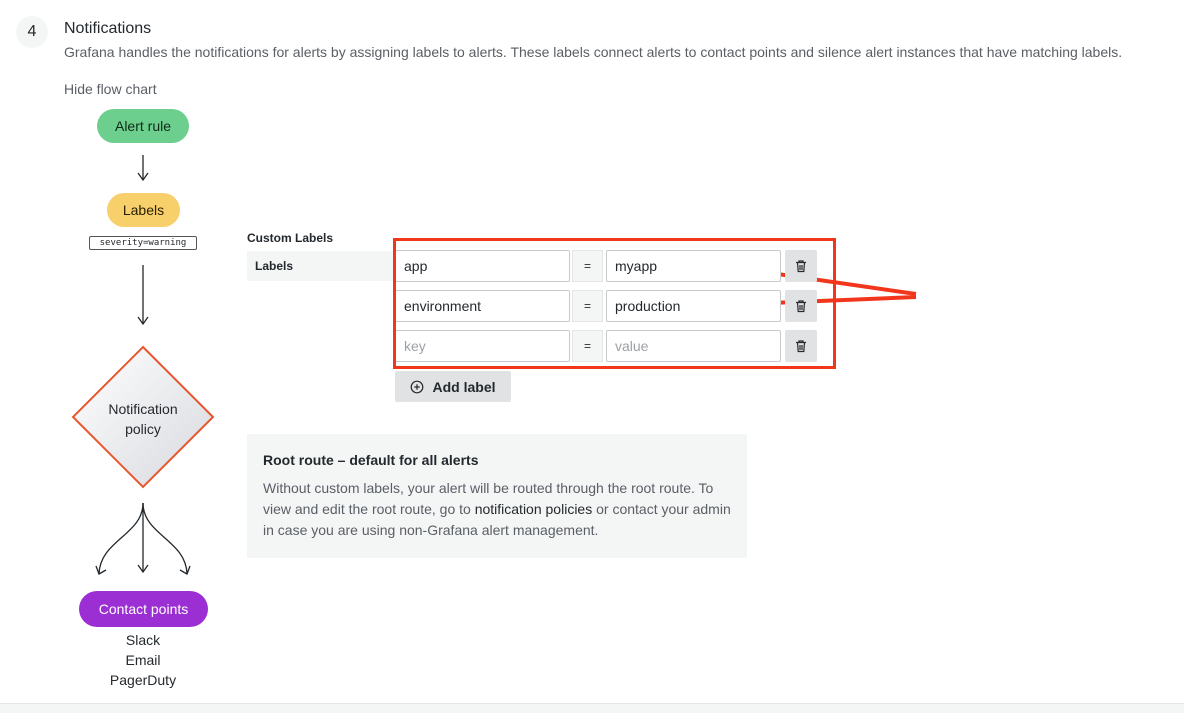  What do you see at coordinates (290, 238) in the screenshot?
I see `custom-labels-title: Custom Labels` at bounding box center [290, 238].